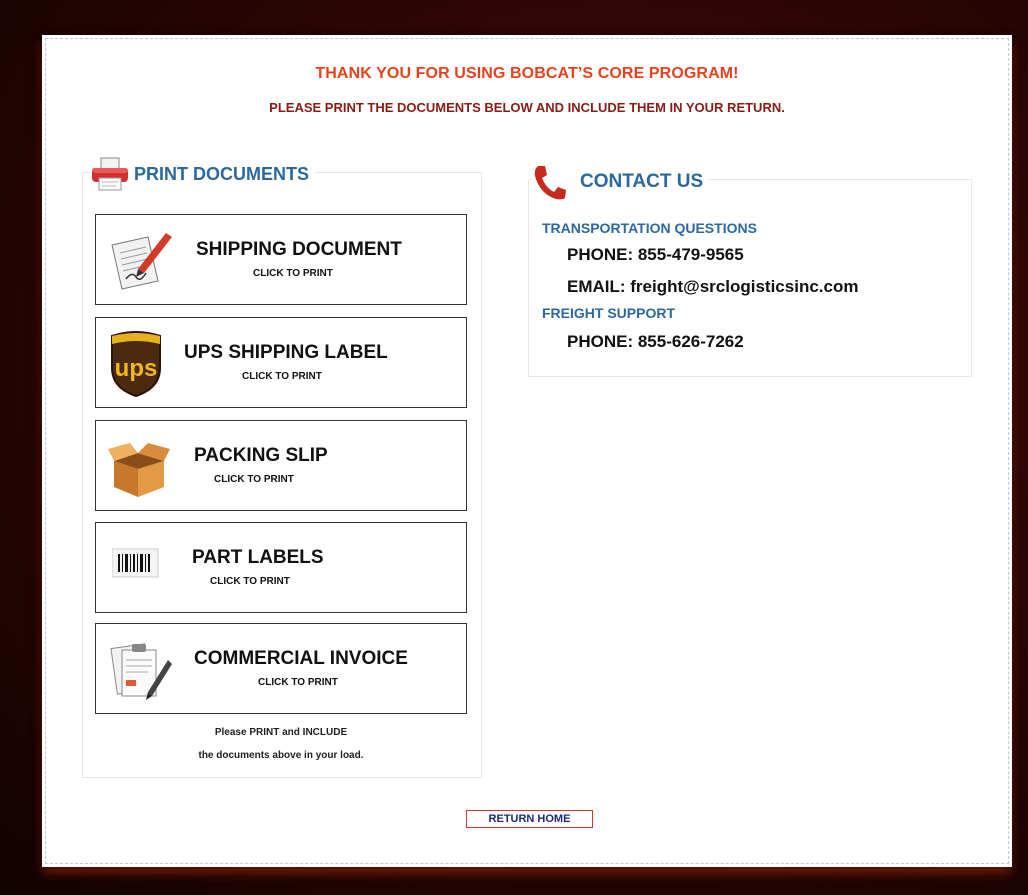 This screenshot has height=895, width=1028. I want to click on cardboard-box-icon, so click(139, 467).